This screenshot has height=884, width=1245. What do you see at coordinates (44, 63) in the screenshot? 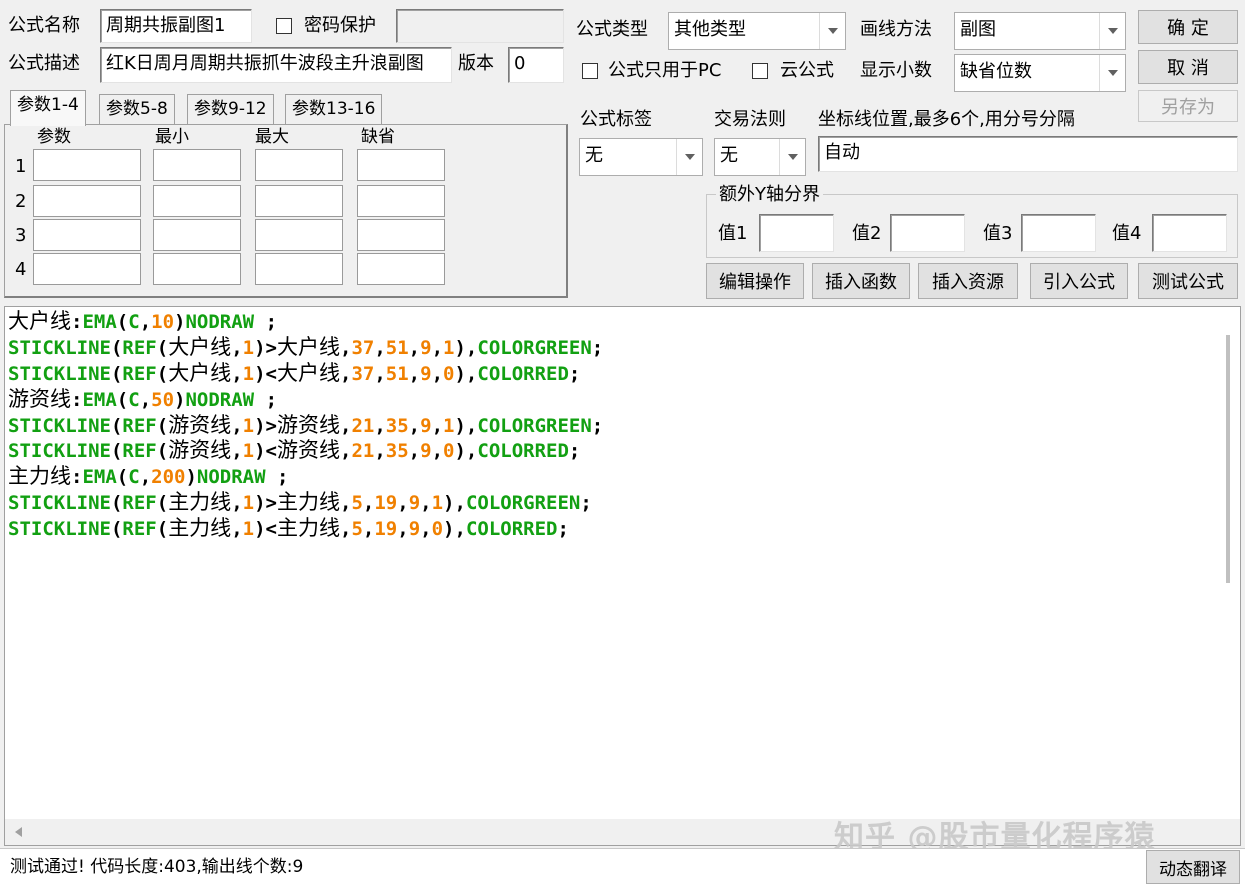
I see `formula-desc-label: 公式描述` at bounding box center [44, 63].